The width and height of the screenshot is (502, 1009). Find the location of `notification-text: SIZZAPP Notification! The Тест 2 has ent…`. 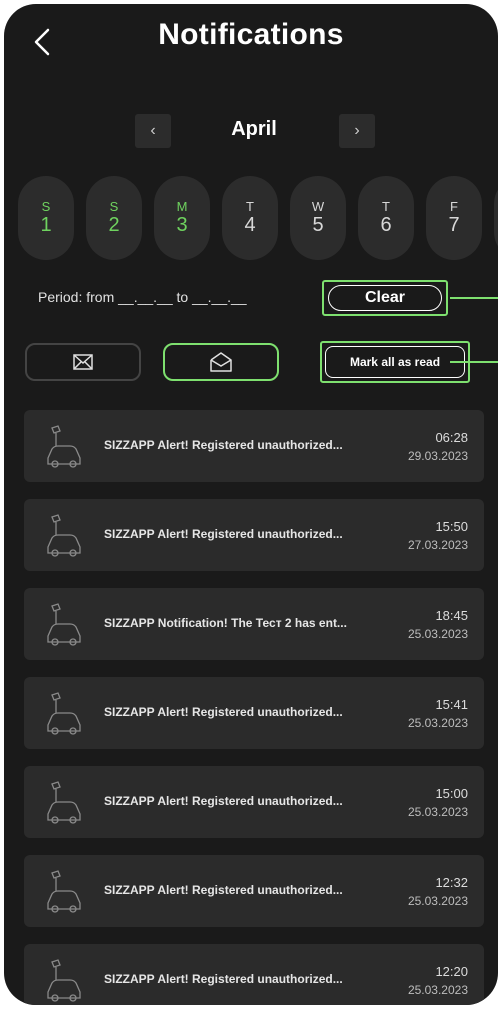

notification-text: SIZZAPP Notification! The Тест 2 has ent… is located at coordinates (225, 623).